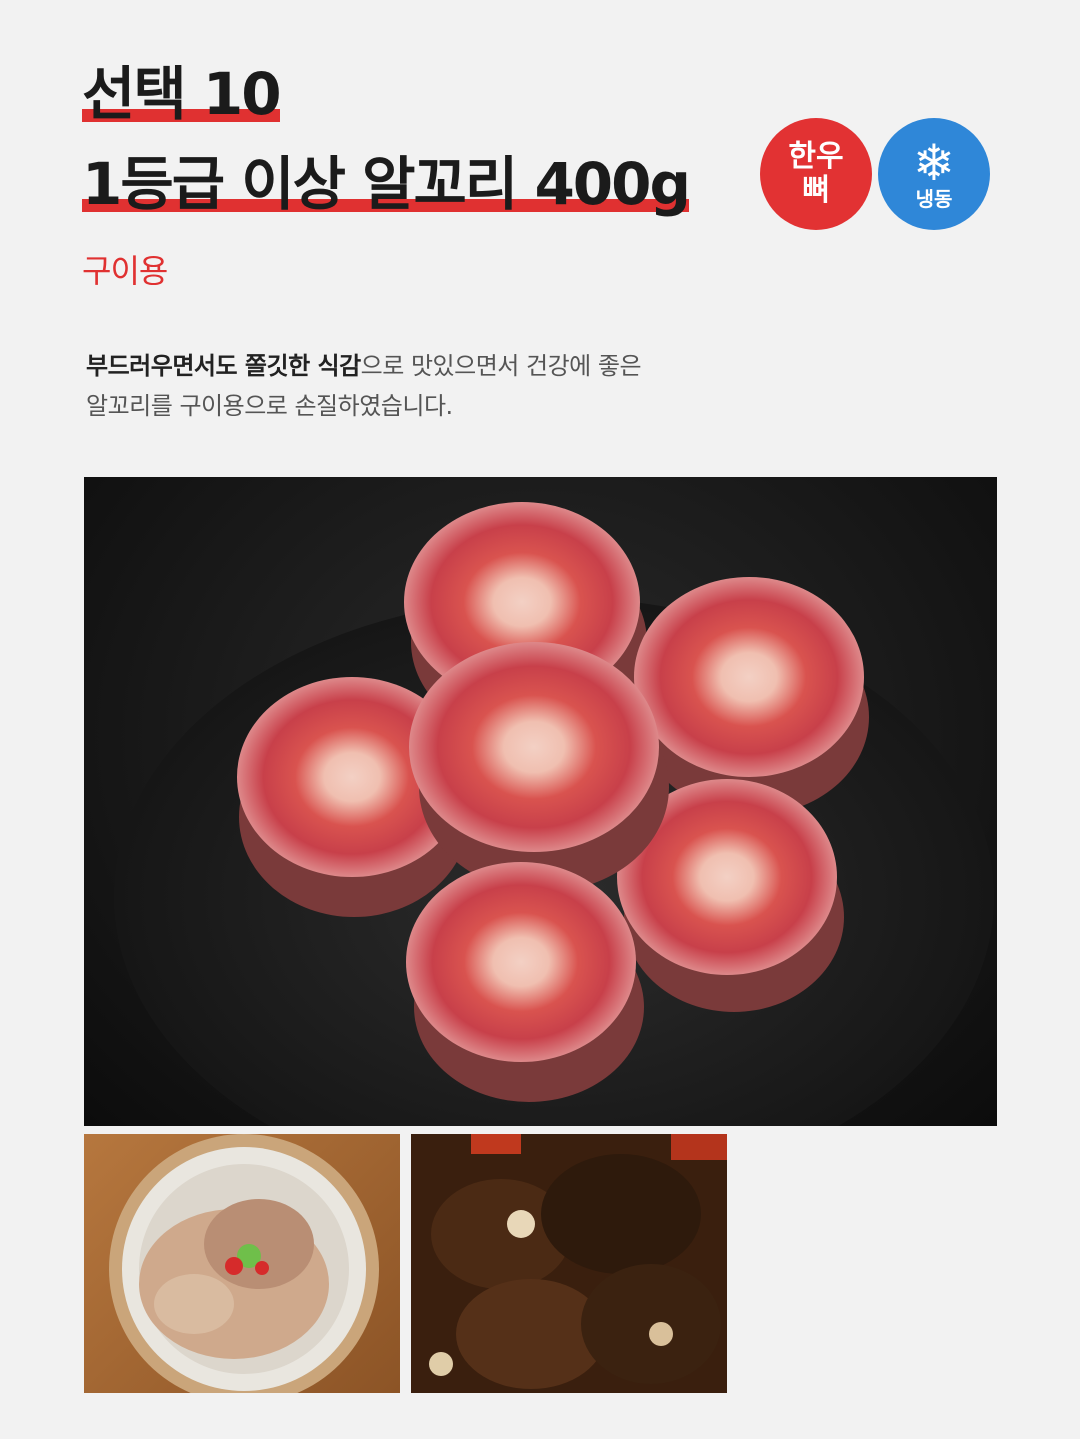 The height and width of the screenshot is (1439, 1080). Describe the element at coordinates (816, 190) in the screenshot. I see `badge-hanwoo-line2: 뼈` at that location.